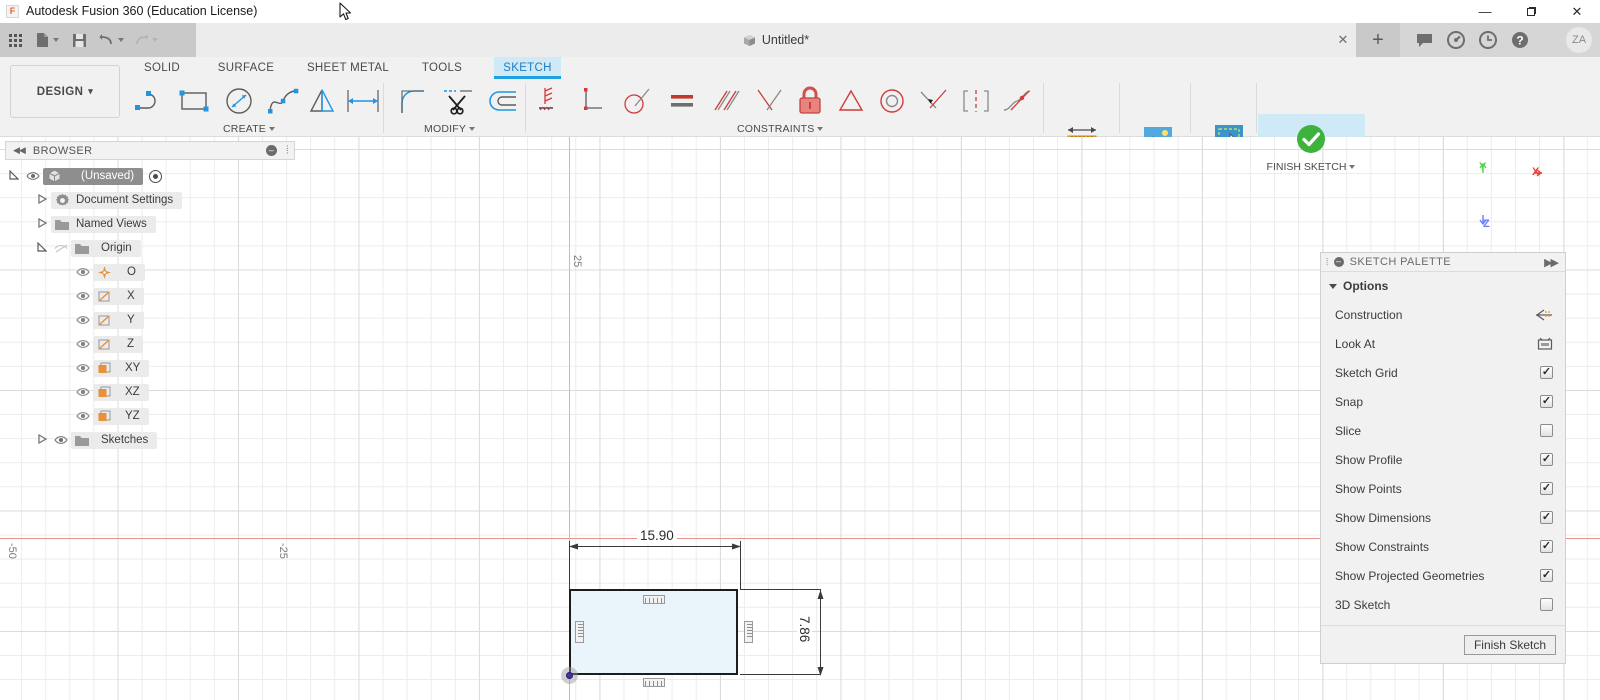 The width and height of the screenshot is (1600, 700). What do you see at coordinates (246, 68) in the screenshot?
I see `tab-surface: SURFACE` at bounding box center [246, 68].